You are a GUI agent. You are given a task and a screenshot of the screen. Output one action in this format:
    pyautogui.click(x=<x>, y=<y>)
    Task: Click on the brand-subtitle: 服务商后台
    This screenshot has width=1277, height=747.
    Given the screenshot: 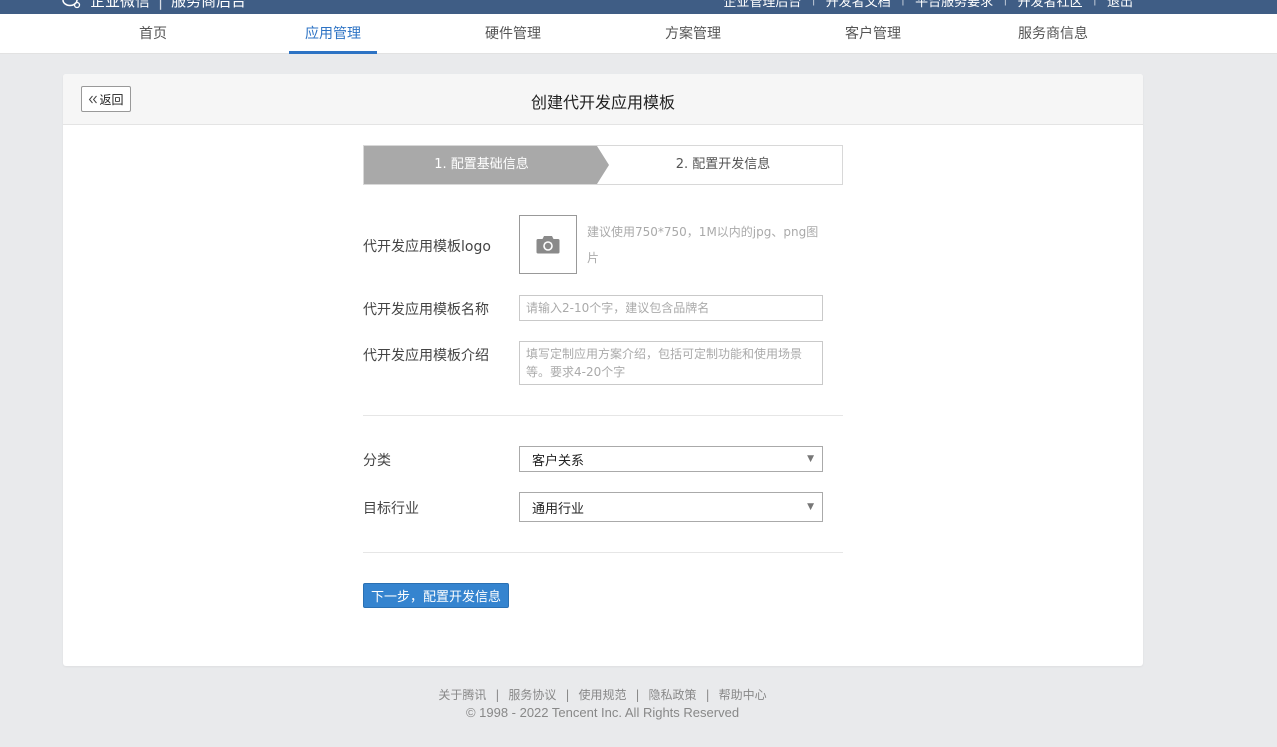 What is the action you would take?
    pyautogui.click(x=209, y=5)
    